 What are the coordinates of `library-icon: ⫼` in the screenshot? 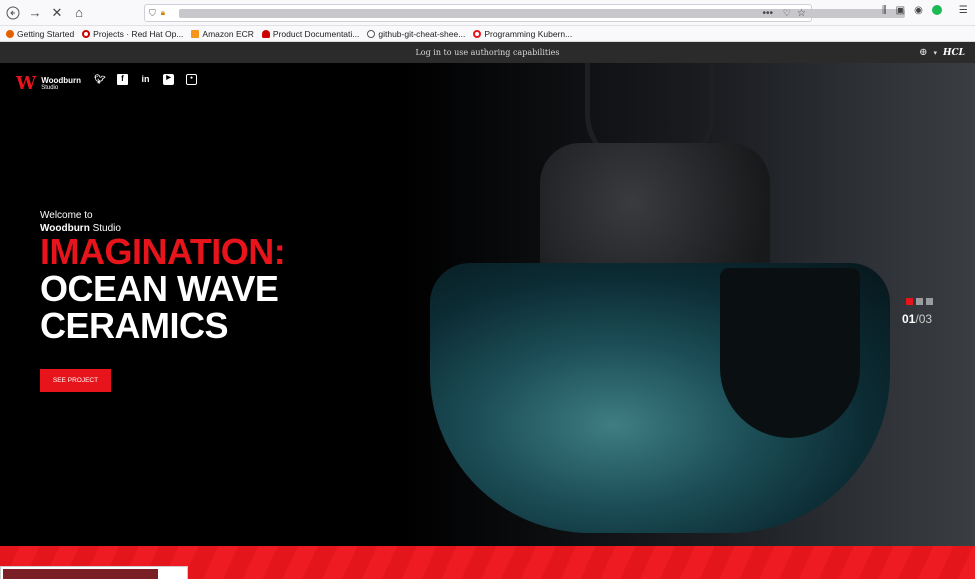 It's located at (884, 10).